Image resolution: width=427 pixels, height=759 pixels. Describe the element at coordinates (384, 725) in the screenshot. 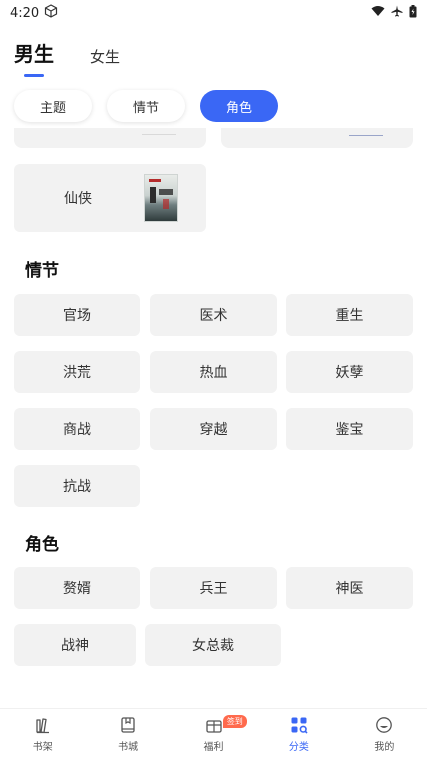

I see `profile-icon` at that location.